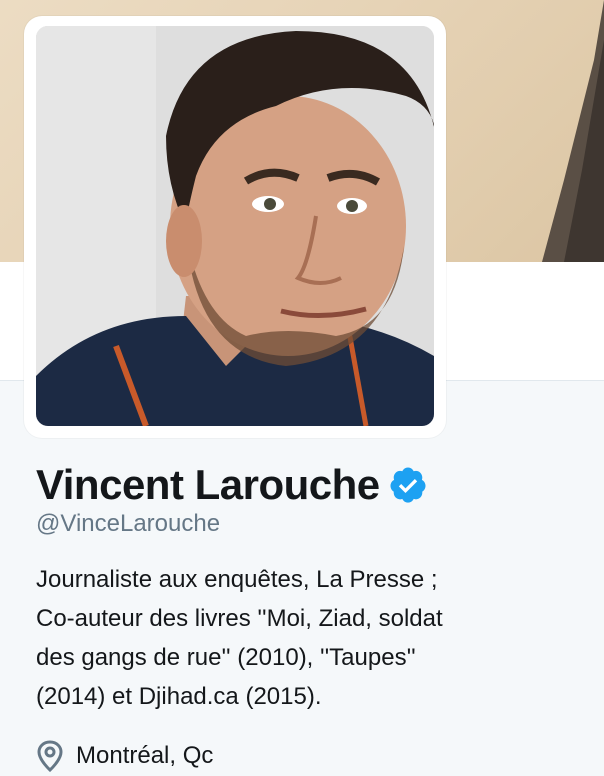  I want to click on banner-decoration, so click(573, 131).